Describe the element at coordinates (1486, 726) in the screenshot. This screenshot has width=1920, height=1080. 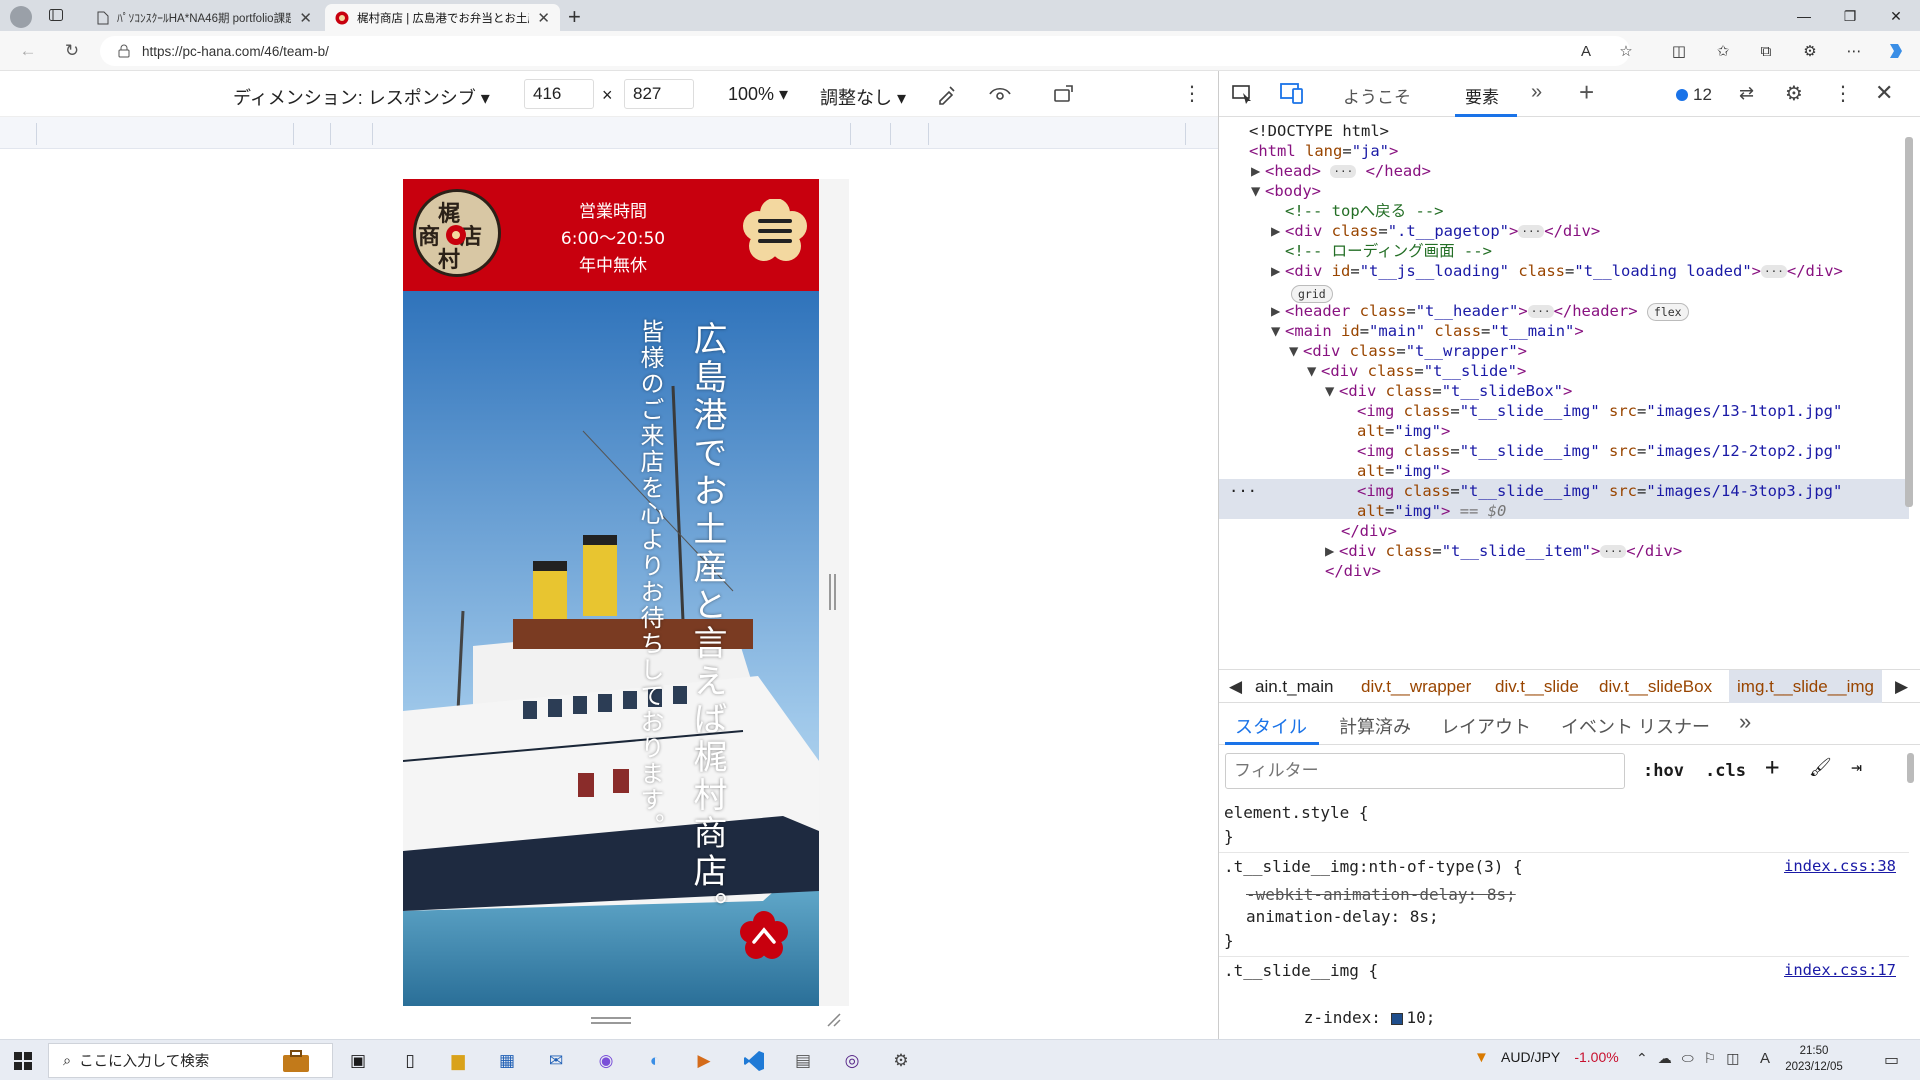
I see `tab-layout: レイアウト` at that location.